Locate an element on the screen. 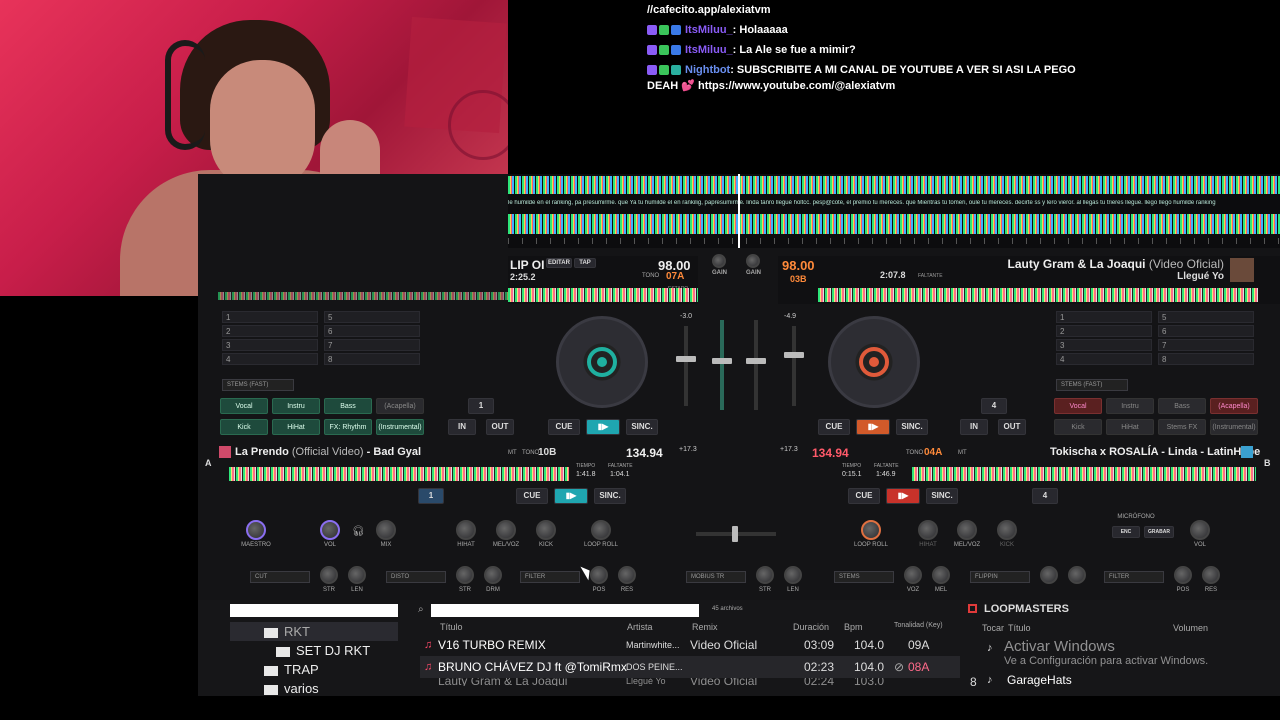 The height and width of the screenshot is (720, 1280). stems-mode-select-right: STEMS (FAST) is located at coordinates (1092, 385).